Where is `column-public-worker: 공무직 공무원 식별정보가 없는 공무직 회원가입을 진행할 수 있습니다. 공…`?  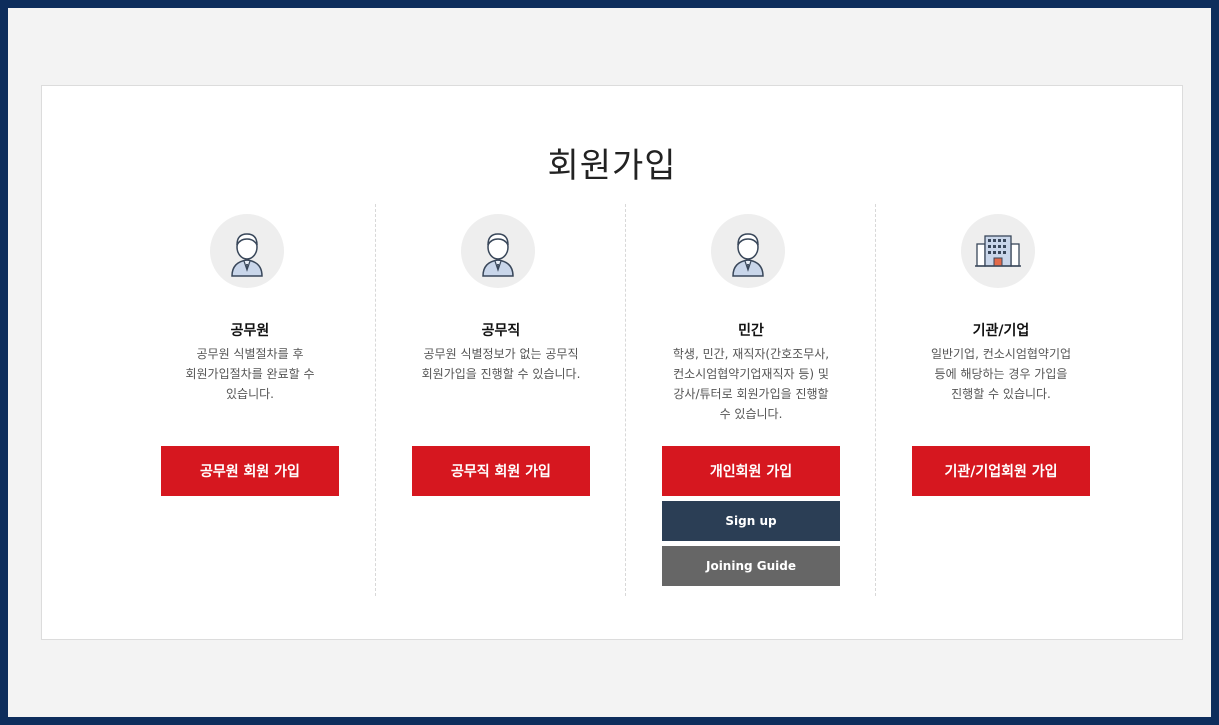 column-public-worker: 공무직 공무원 식별정보가 없는 공무직 회원가입을 진행할 수 있습니다. 공… is located at coordinates (500, 400).